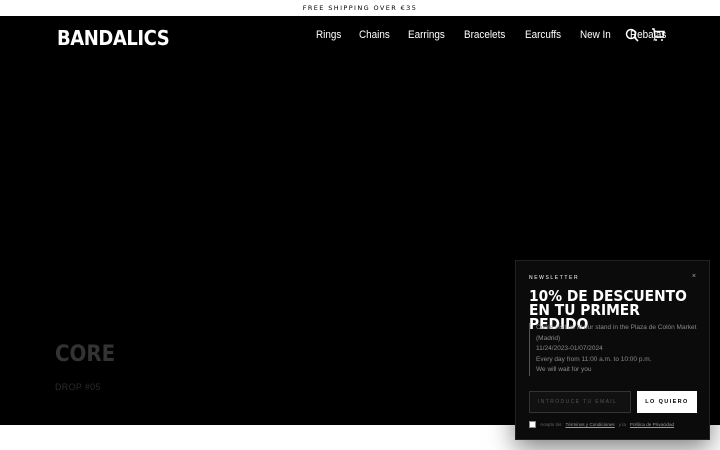 This screenshot has height=450, width=720. Describe the element at coordinates (551, 424) in the screenshot. I see `consent-prefix: Acepto los` at that location.